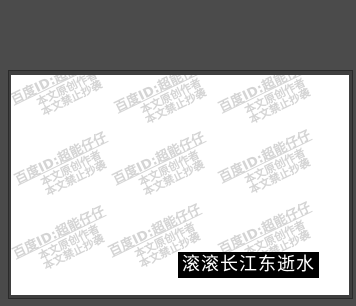  I want to click on caption-text-block: 滚滚长江东逝水, so click(248, 265).